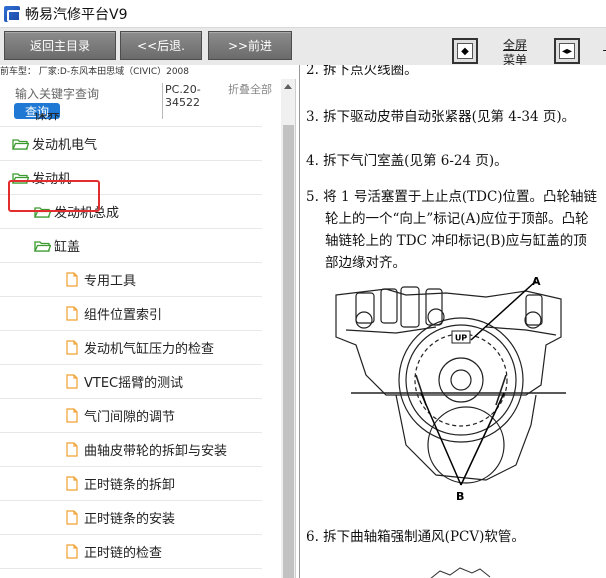  Describe the element at coordinates (460, 496) in the screenshot. I see `figure-label-b: B` at that location.